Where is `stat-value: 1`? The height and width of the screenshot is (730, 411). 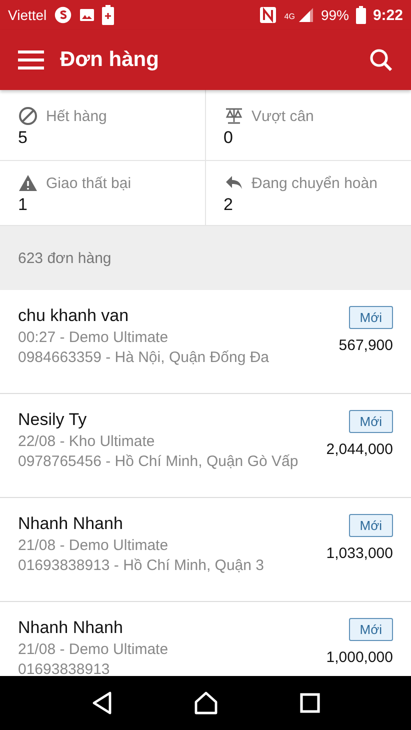 stat-value: 1 is located at coordinates (23, 205).